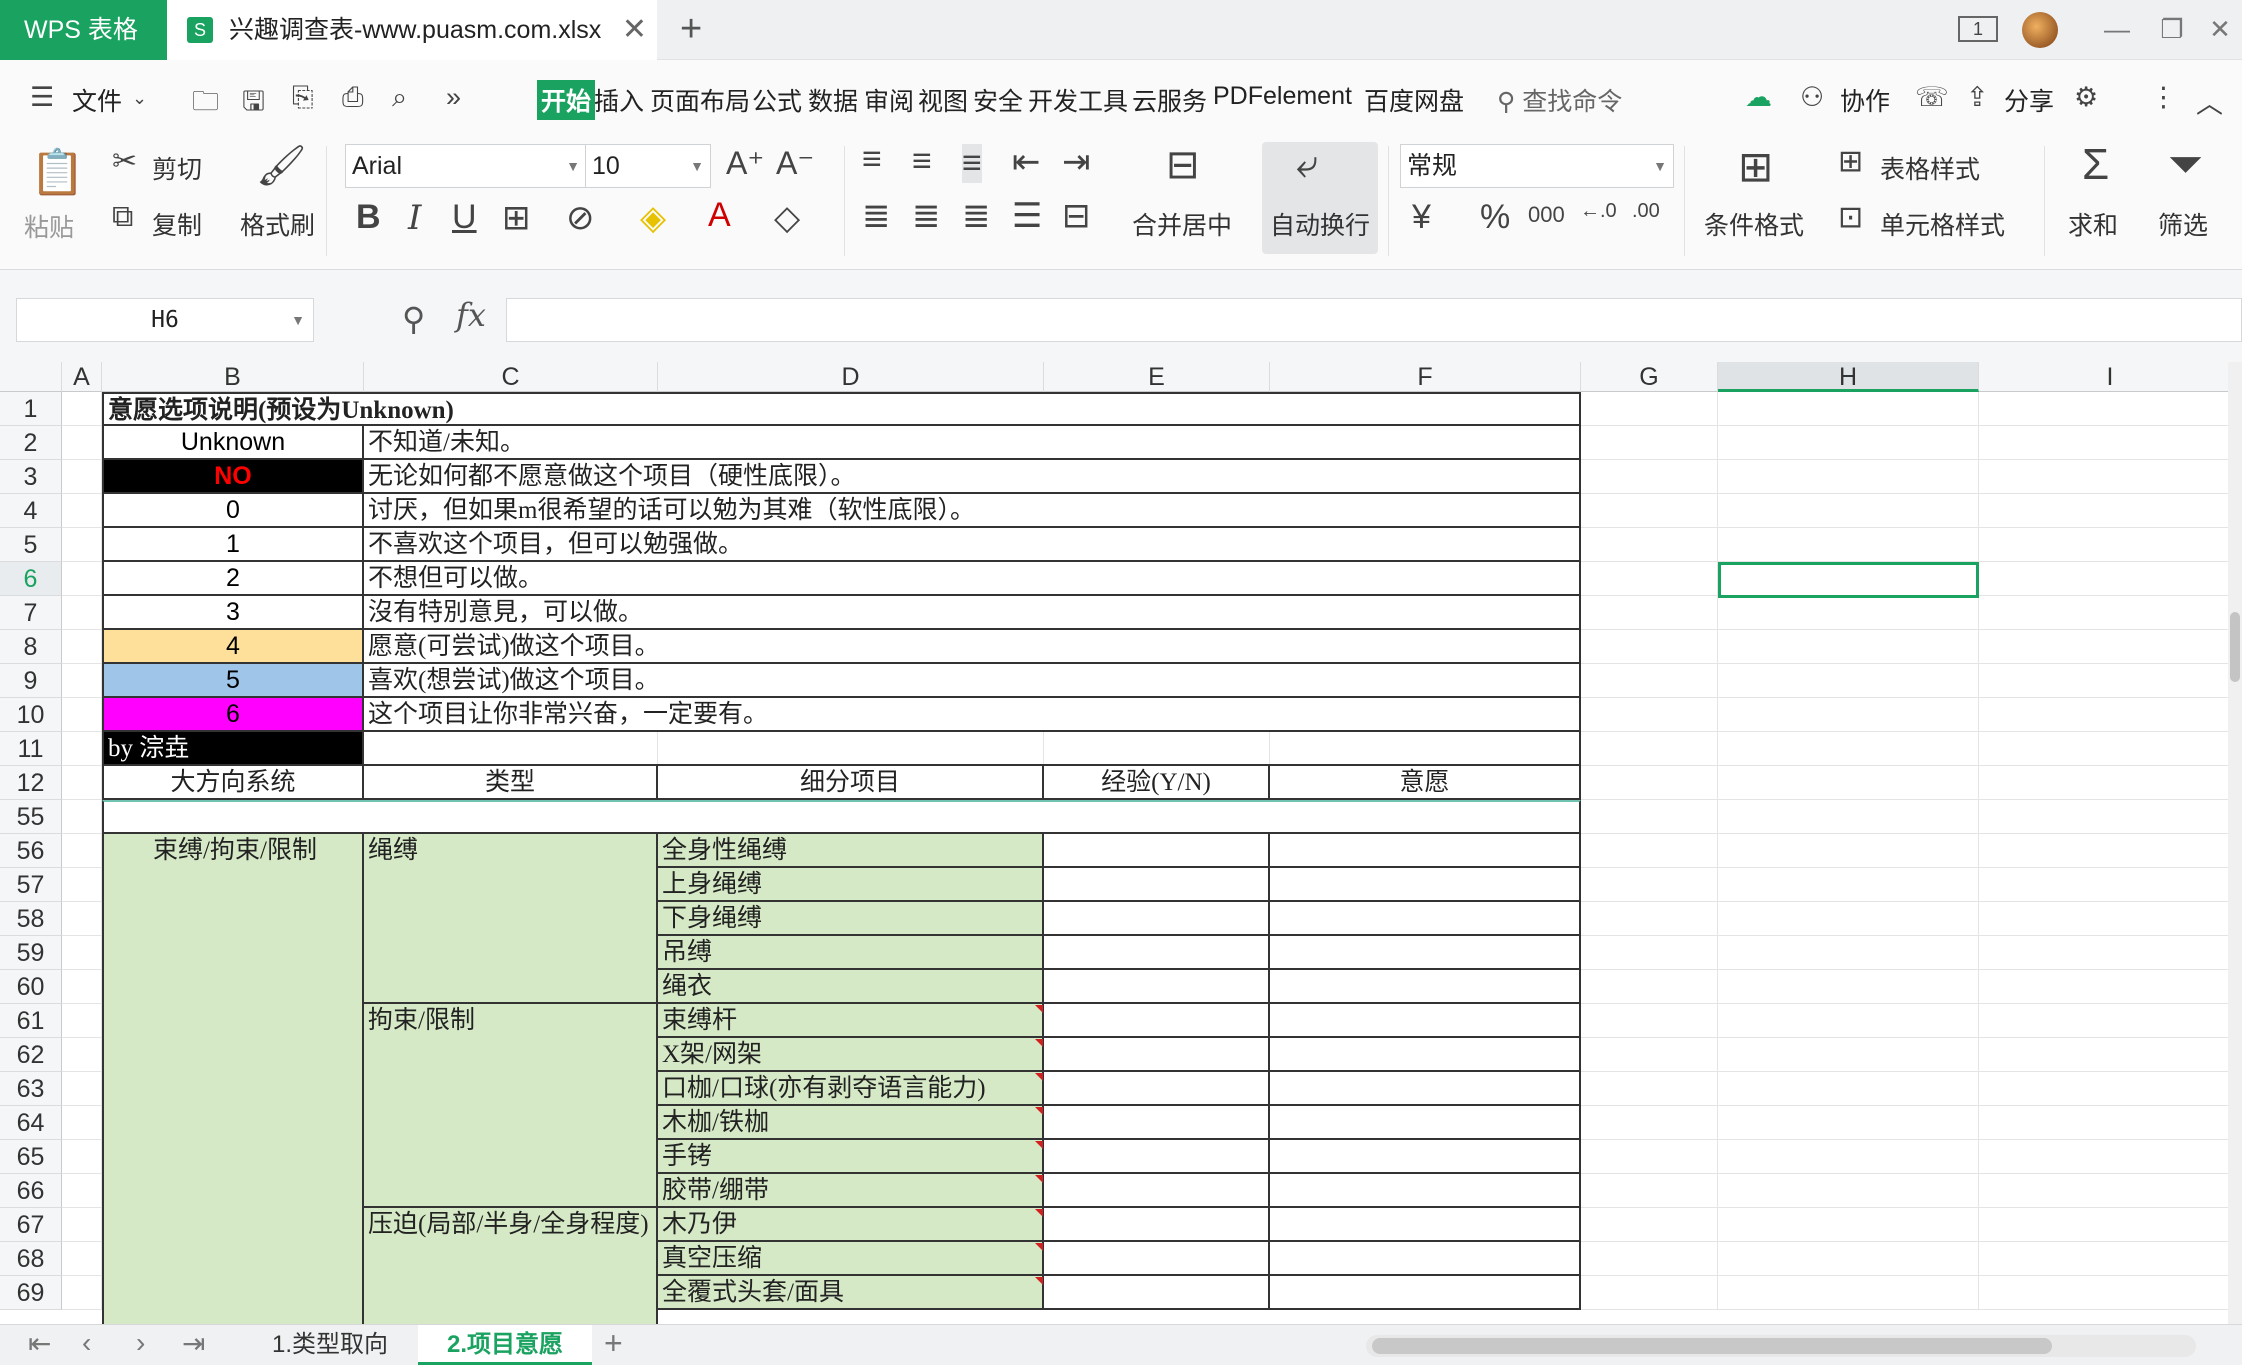 The width and height of the screenshot is (2242, 1365). What do you see at coordinates (2220, 30) in the screenshot?
I see `close-window-button: ✕` at bounding box center [2220, 30].